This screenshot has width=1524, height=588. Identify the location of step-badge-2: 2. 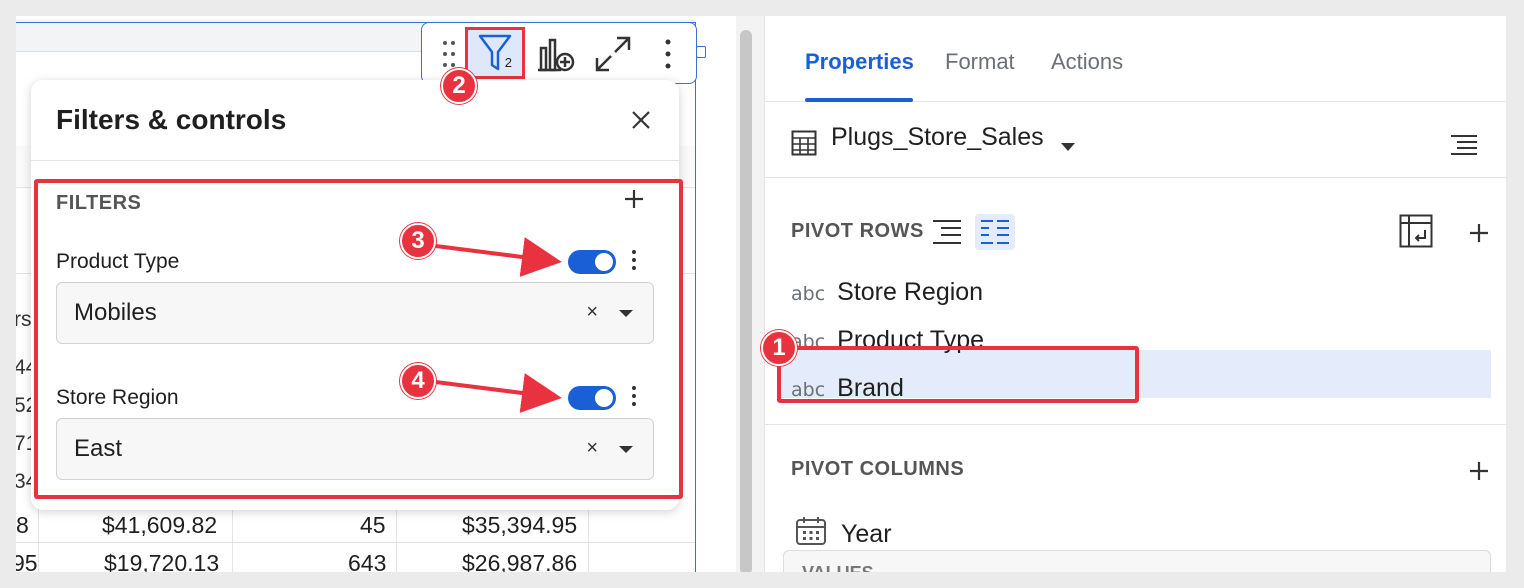
(459, 86).